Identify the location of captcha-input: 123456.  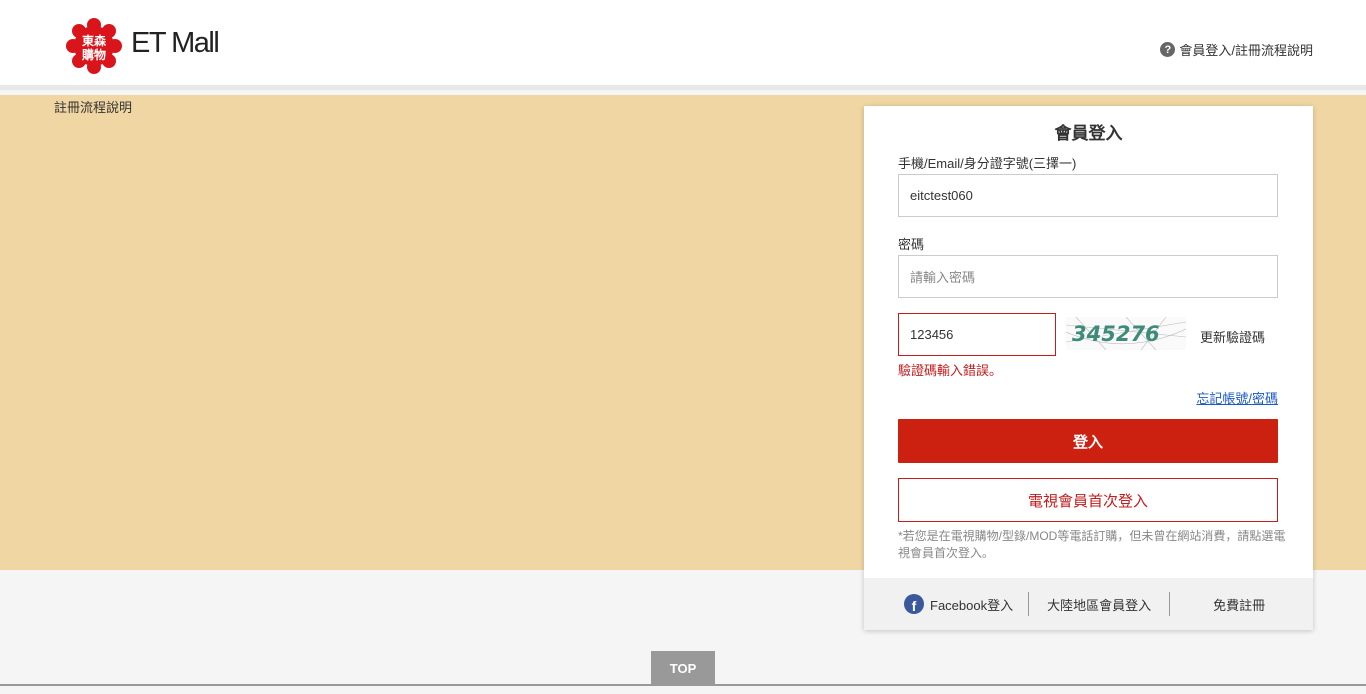
(977, 334).